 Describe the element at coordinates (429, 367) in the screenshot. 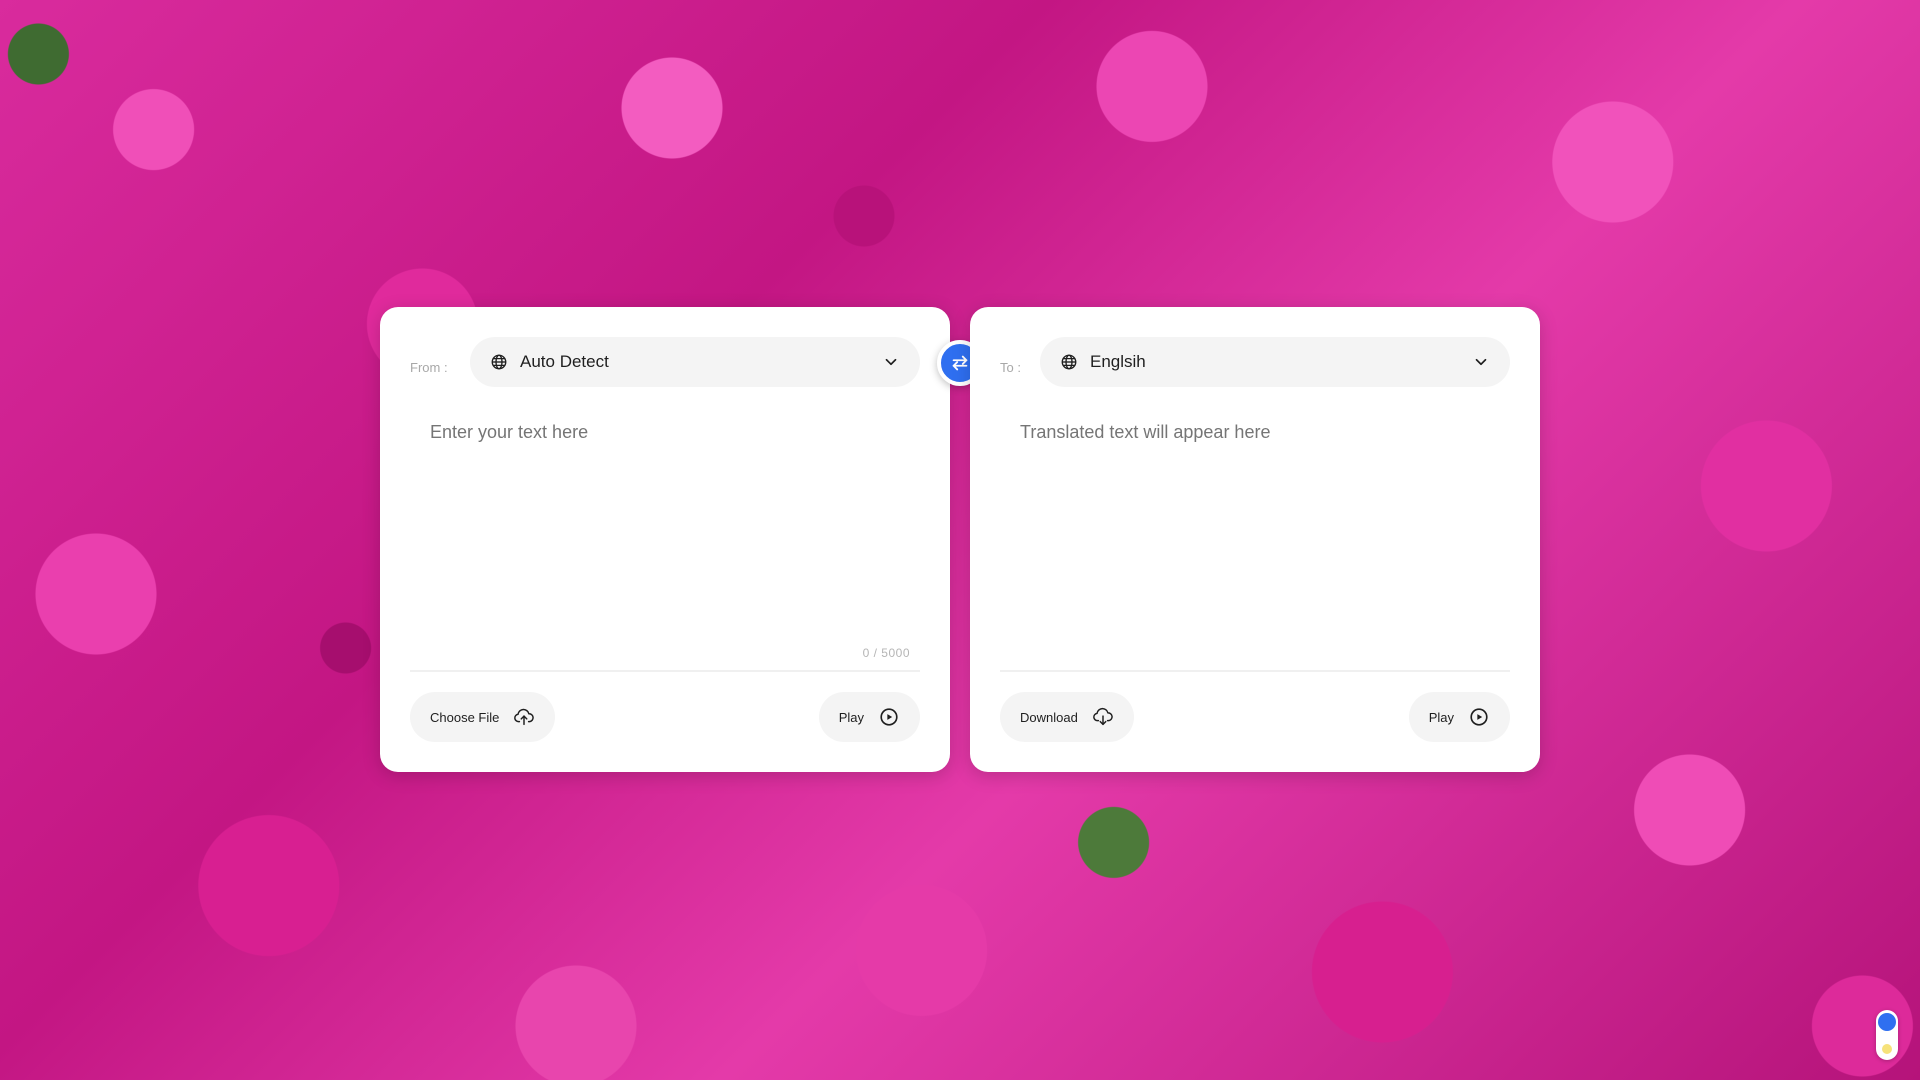

I see `from-label: From :` at that location.